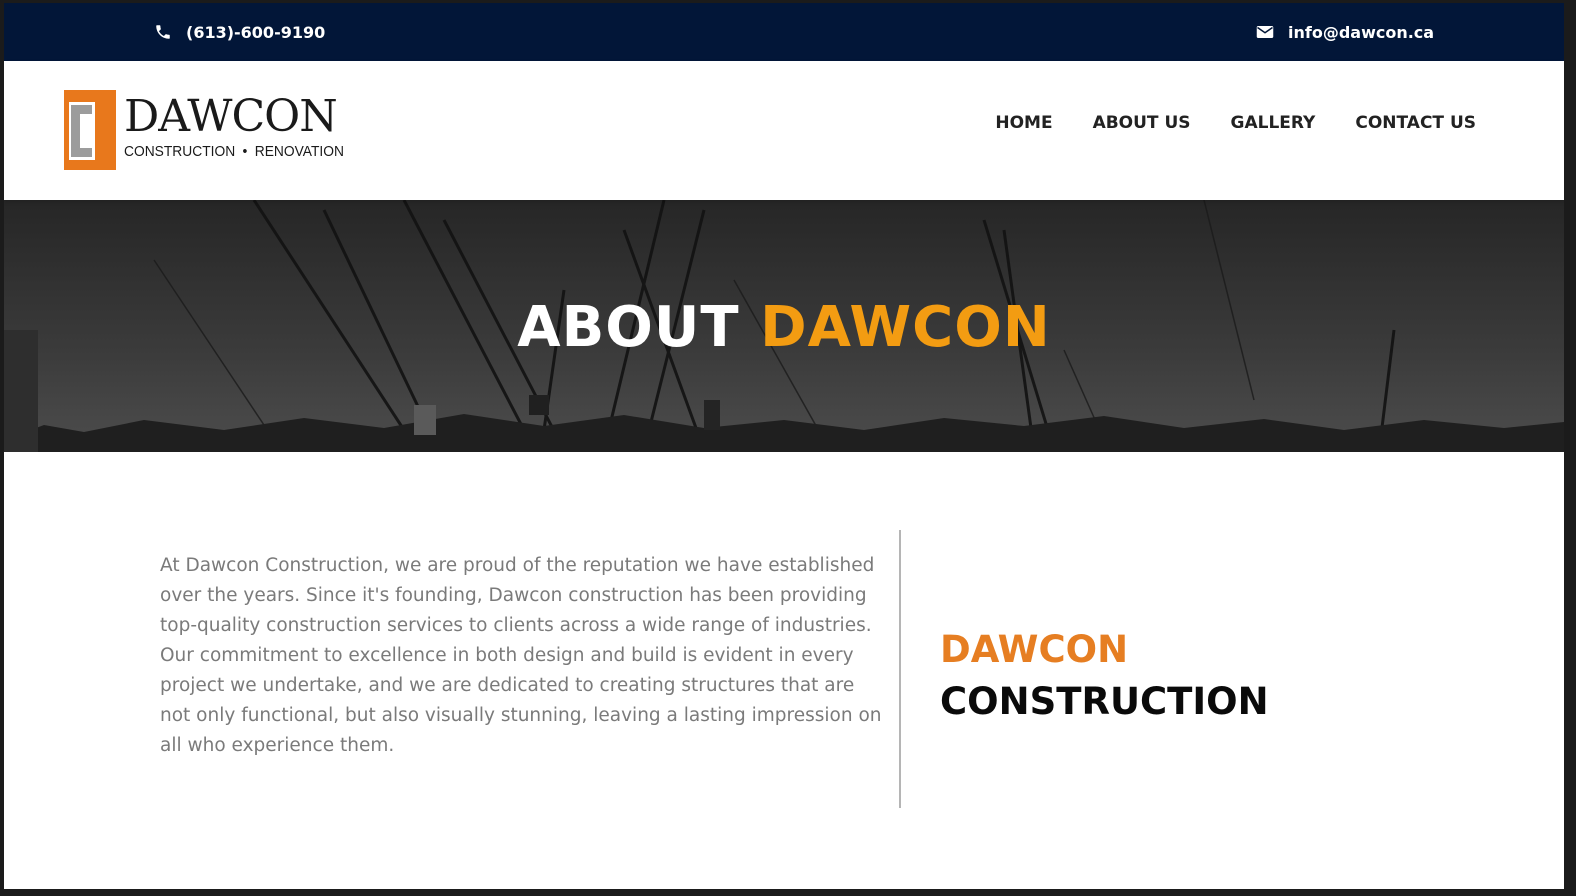 The height and width of the screenshot is (896, 1576). I want to click on phone-contact: (613)-600-9190, so click(239, 32).